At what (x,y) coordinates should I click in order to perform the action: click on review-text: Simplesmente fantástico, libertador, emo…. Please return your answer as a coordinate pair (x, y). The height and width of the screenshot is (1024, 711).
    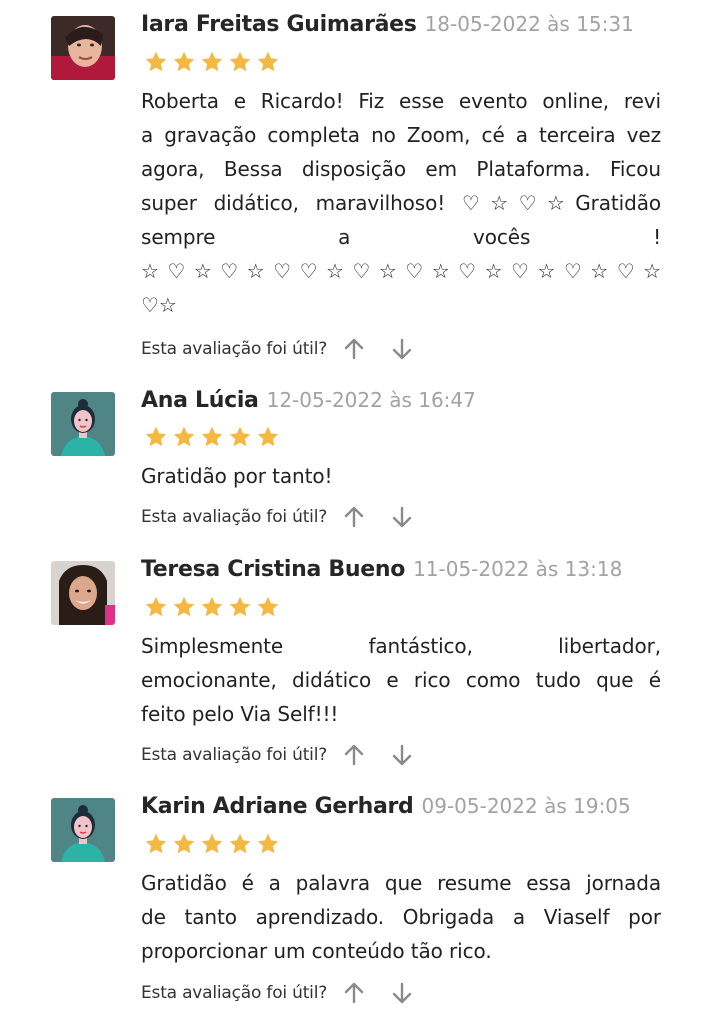
    Looking at the image, I should click on (401, 680).